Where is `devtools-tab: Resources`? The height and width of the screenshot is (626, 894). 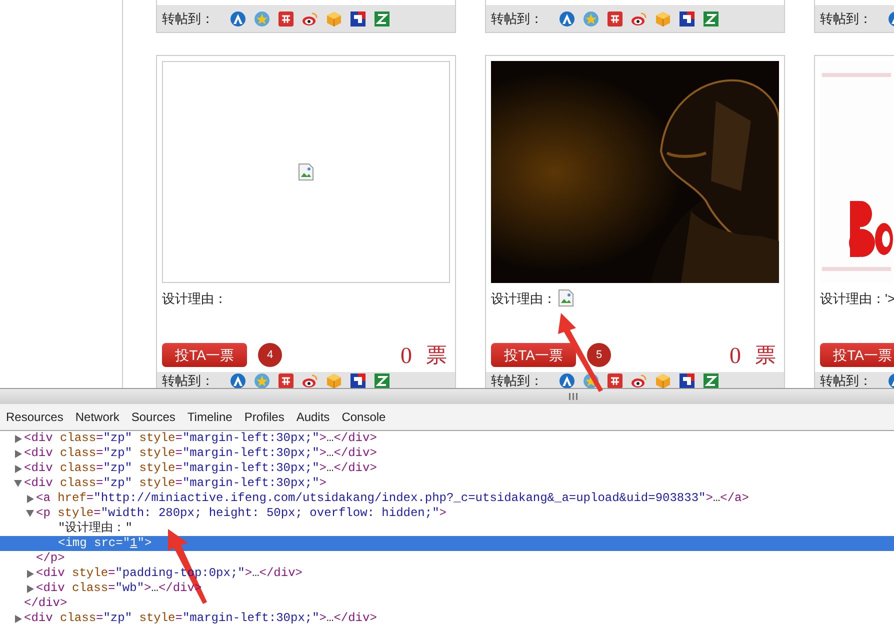
devtools-tab: Resources is located at coordinates (35, 417).